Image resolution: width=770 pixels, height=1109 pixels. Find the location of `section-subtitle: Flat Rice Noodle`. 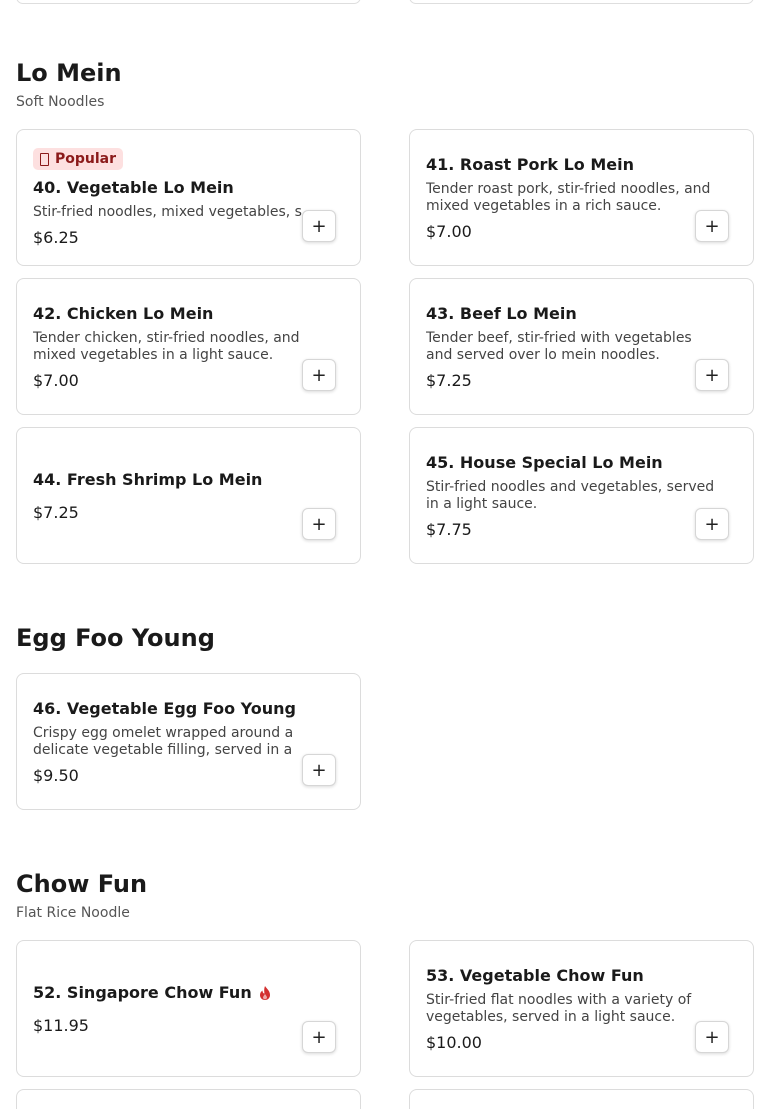

section-subtitle: Flat Rice Noodle is located at coordinates (73, 913).